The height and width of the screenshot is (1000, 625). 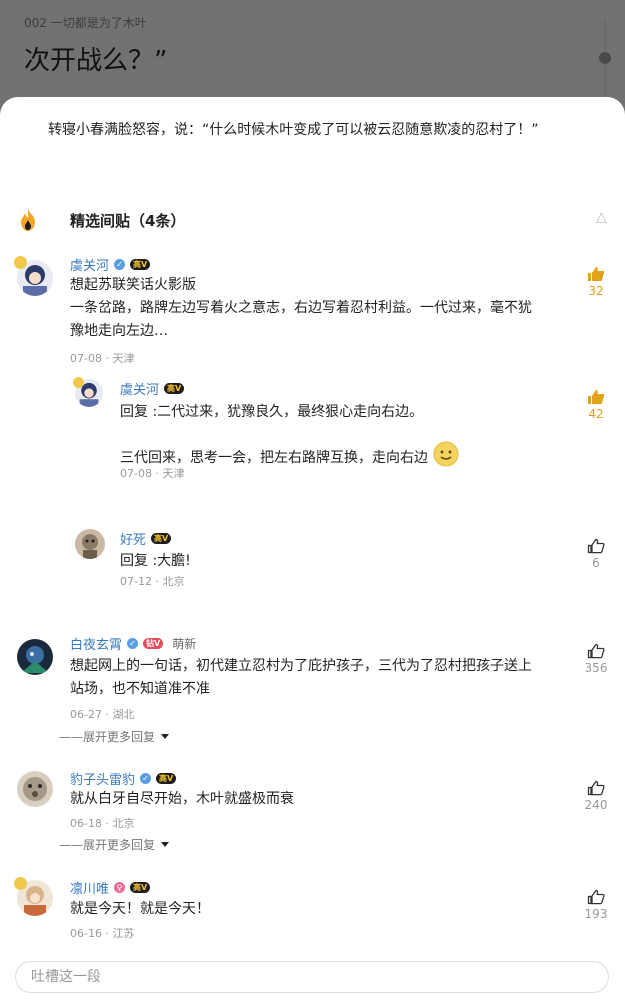 What do you see at coordinates (89, 887) in the screenshot?
I see `username: 凛川唯` at bounding box center [89, 887].